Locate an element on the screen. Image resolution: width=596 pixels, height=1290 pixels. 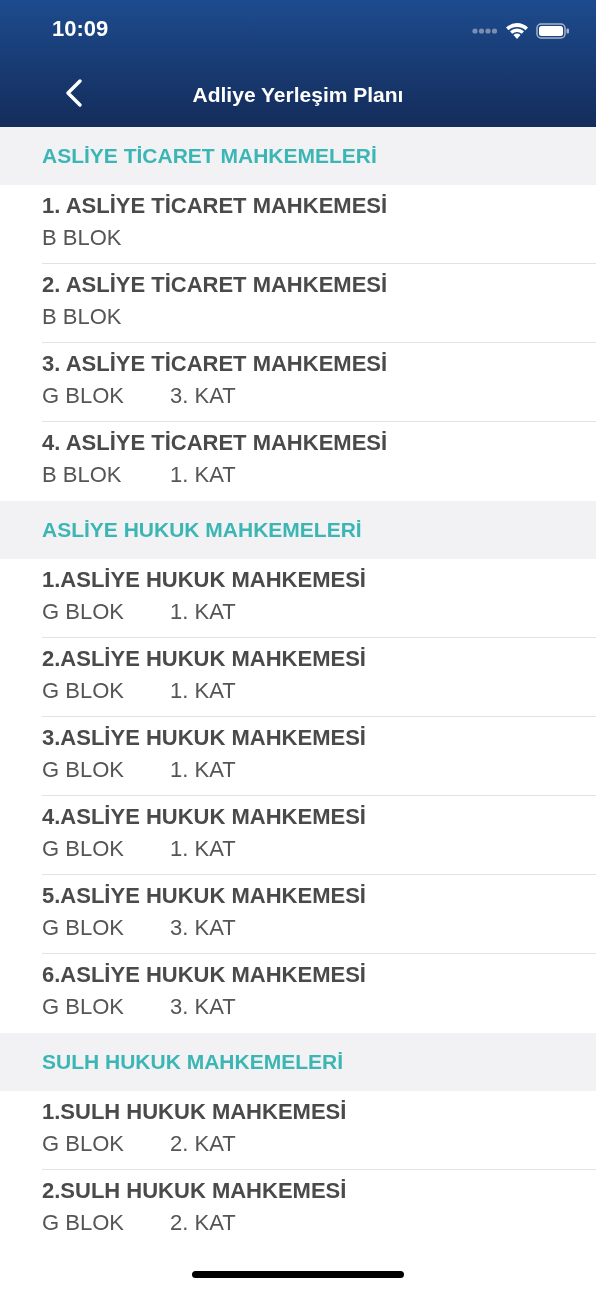
court-name: 3. ASLİYE TİCARET MAHKEMESİ is located at coordinates (215, 364).